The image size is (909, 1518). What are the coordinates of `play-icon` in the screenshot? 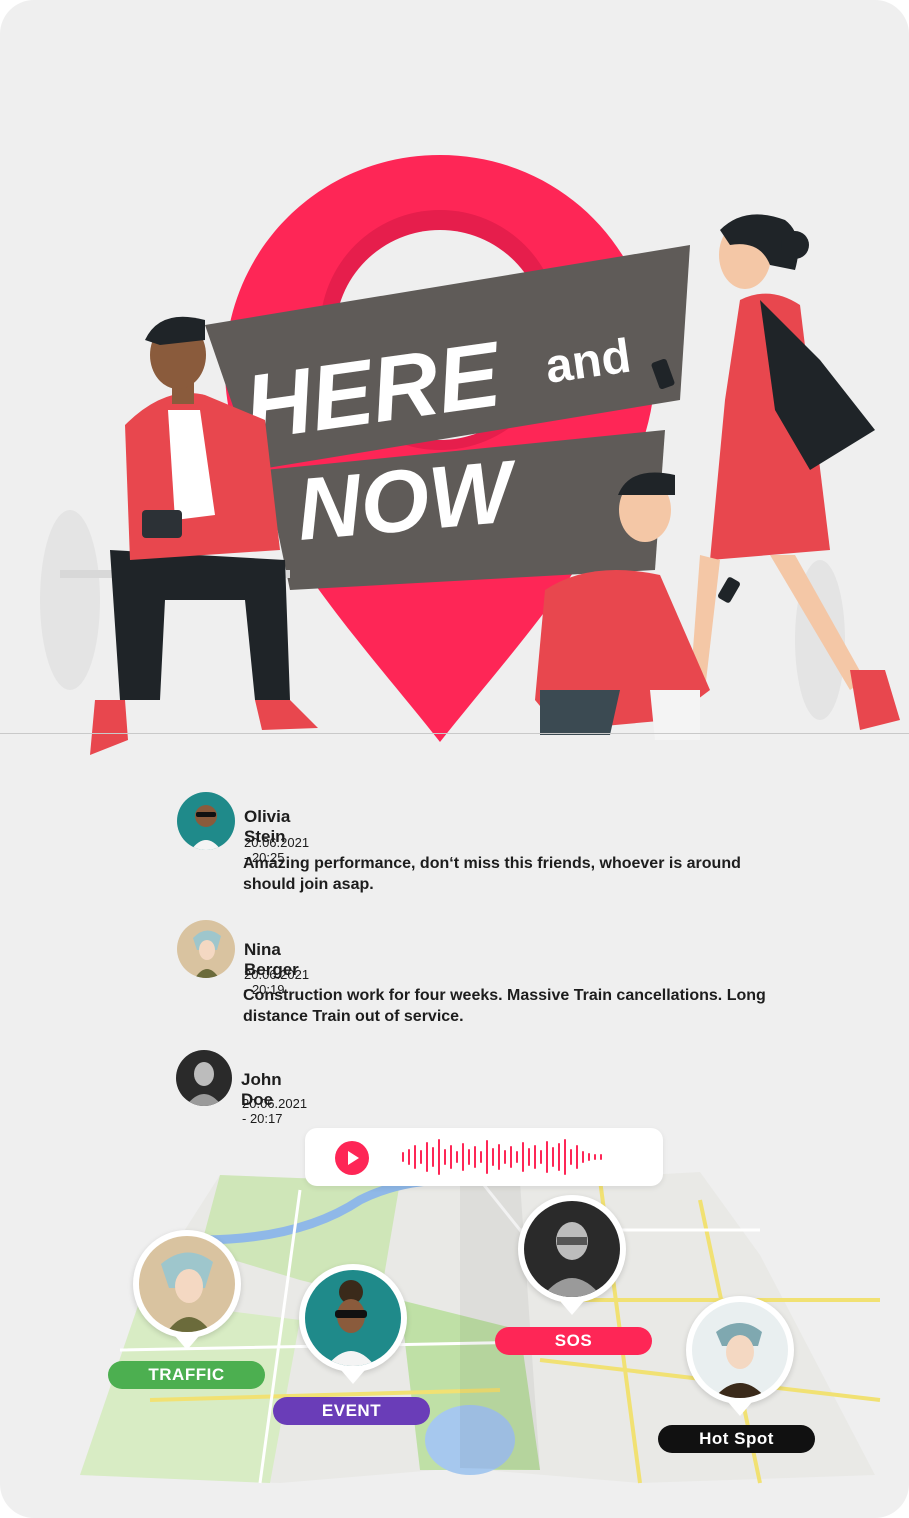 It's located at (352, 1158).